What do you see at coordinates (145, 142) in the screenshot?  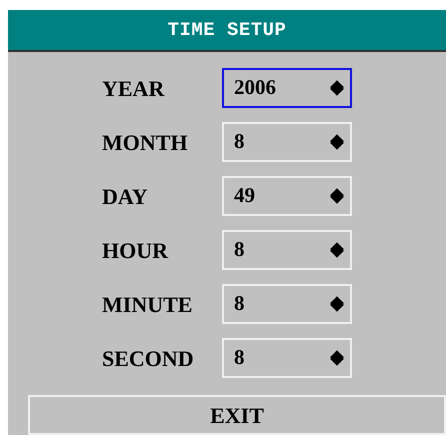 I see `field-label: MONTH` at bounding box center [145, 142].